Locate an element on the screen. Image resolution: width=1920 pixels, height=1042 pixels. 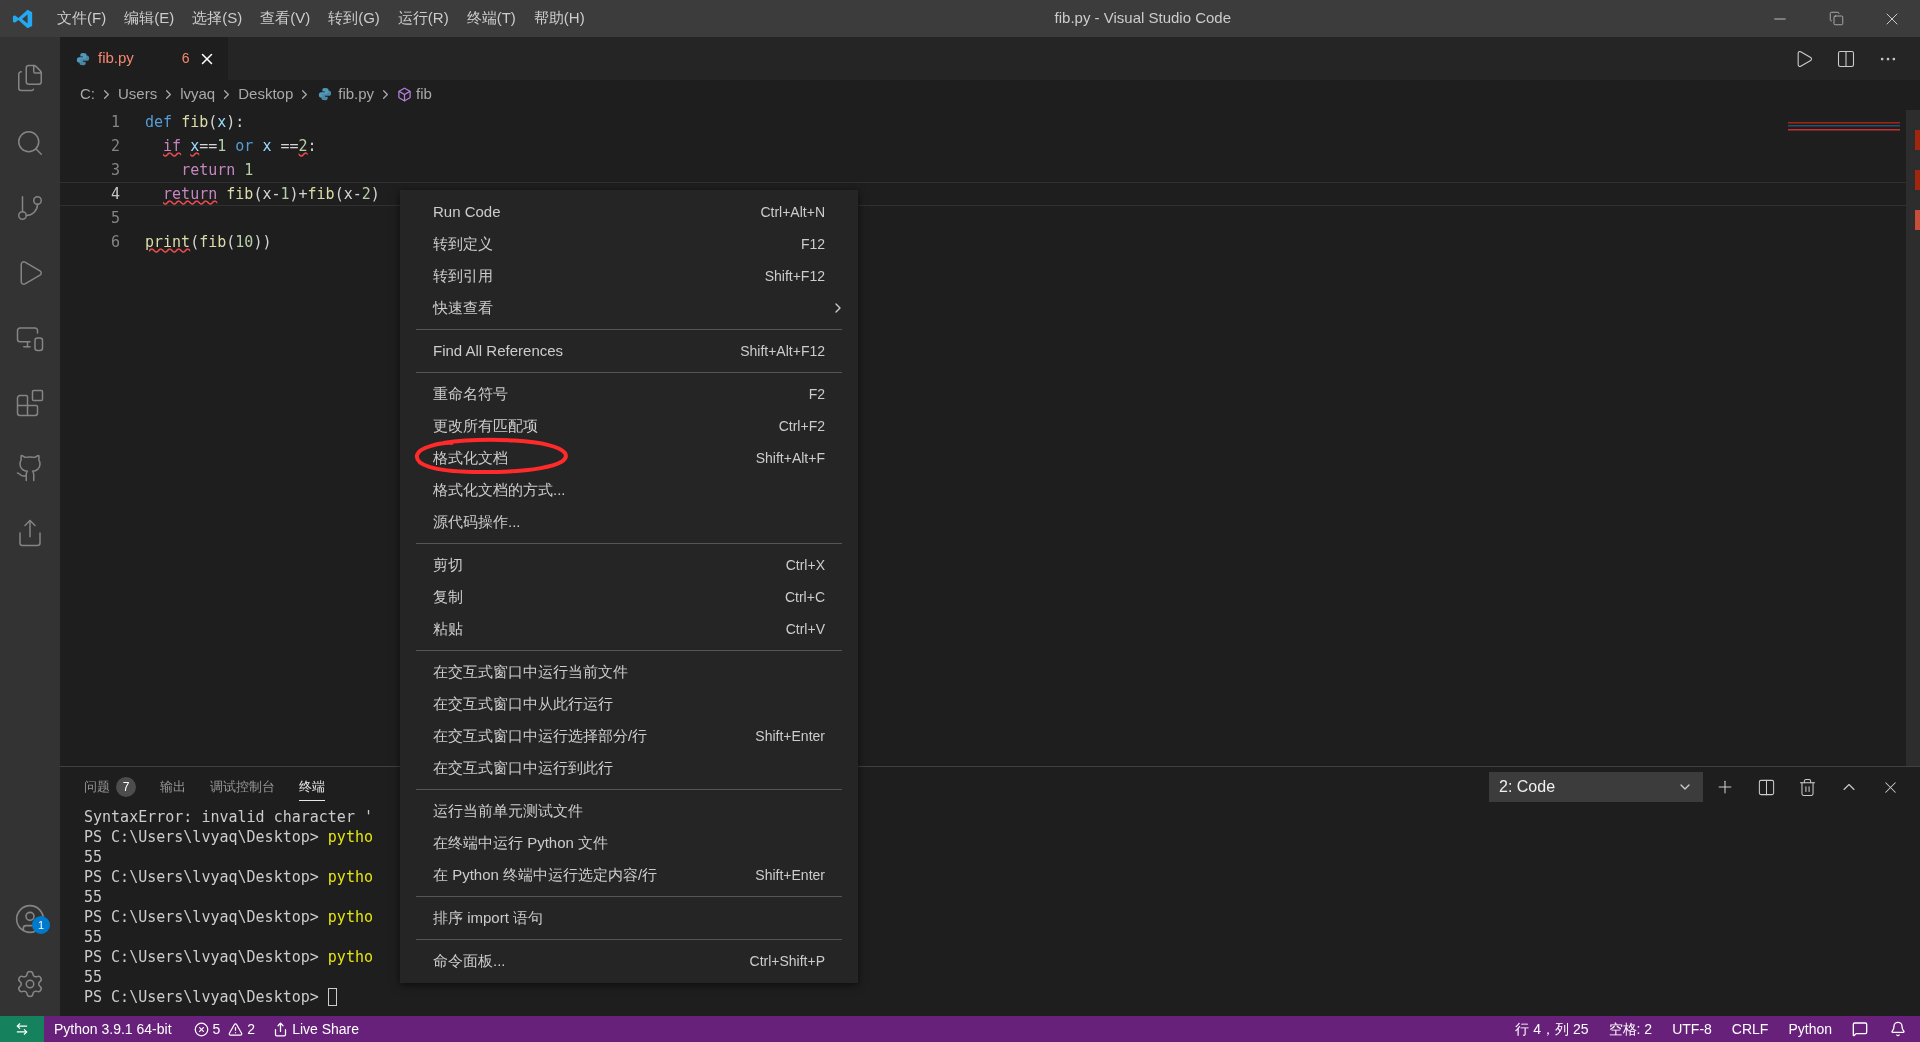
context-menu-item: 快速查看 is located at coordinates (629, 308).